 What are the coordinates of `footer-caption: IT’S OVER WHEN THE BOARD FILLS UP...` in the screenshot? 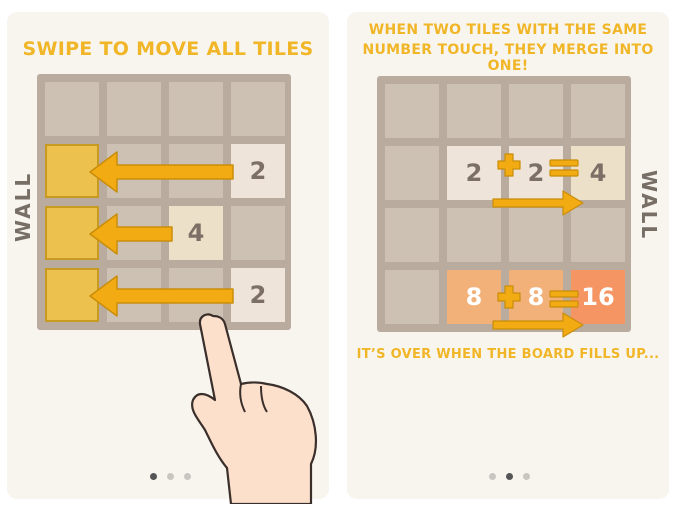 It's located at (508, 354).